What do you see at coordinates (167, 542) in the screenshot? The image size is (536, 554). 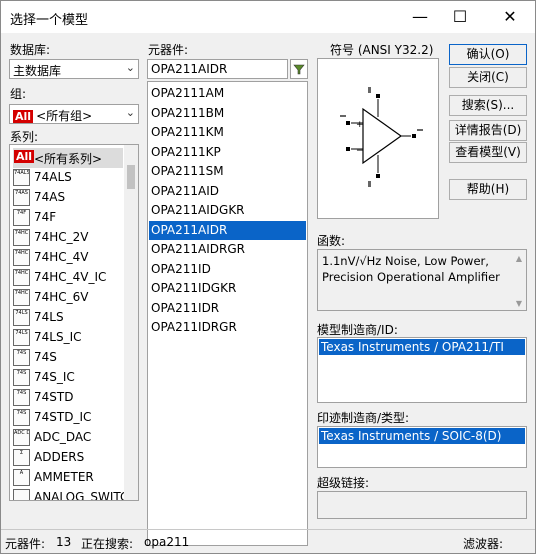 I see `searching-value: opa211` at bounding box center [167, 542].